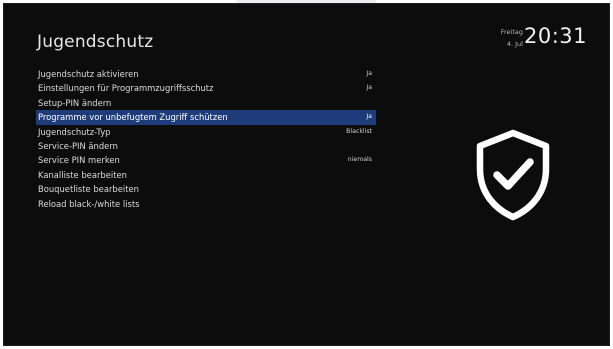 The image size is (613, 349). Describe the element at coordinates (206, 74) in the screenshot. I see `menu-item-jugendschutz-aktivieren: Jugendschutz aktivieren Ja` at that location.